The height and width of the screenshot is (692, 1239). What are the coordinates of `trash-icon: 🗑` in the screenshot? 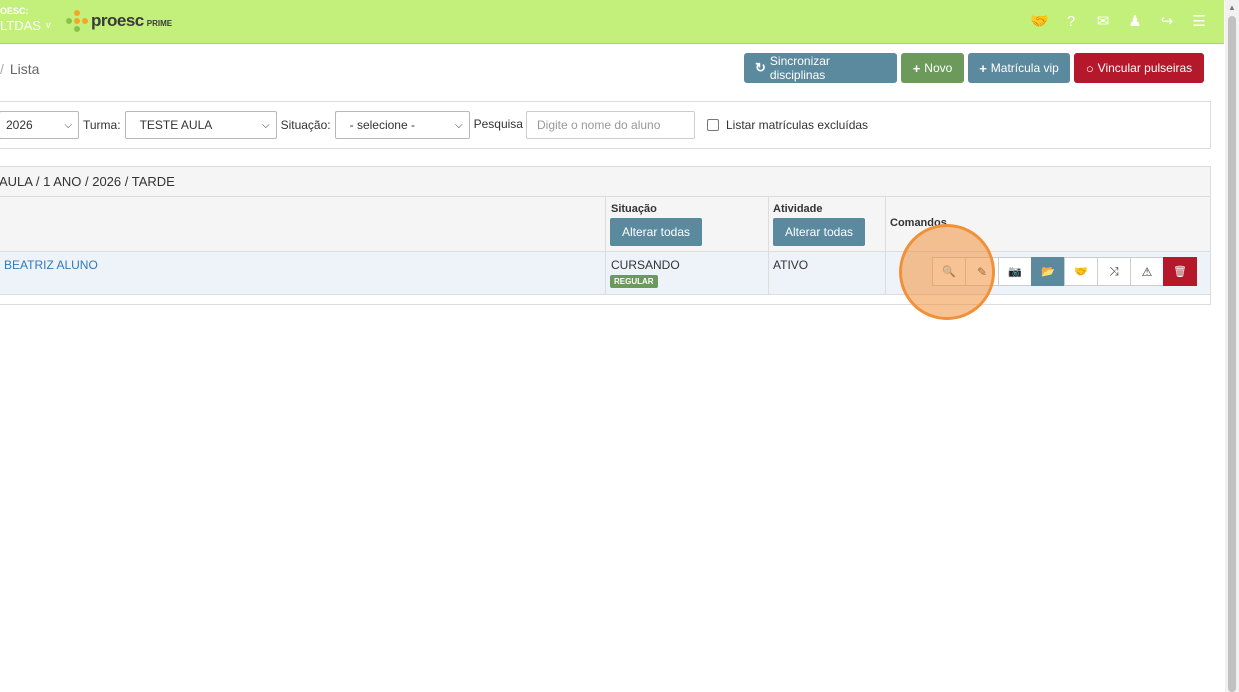 It's located at (1180, 272).